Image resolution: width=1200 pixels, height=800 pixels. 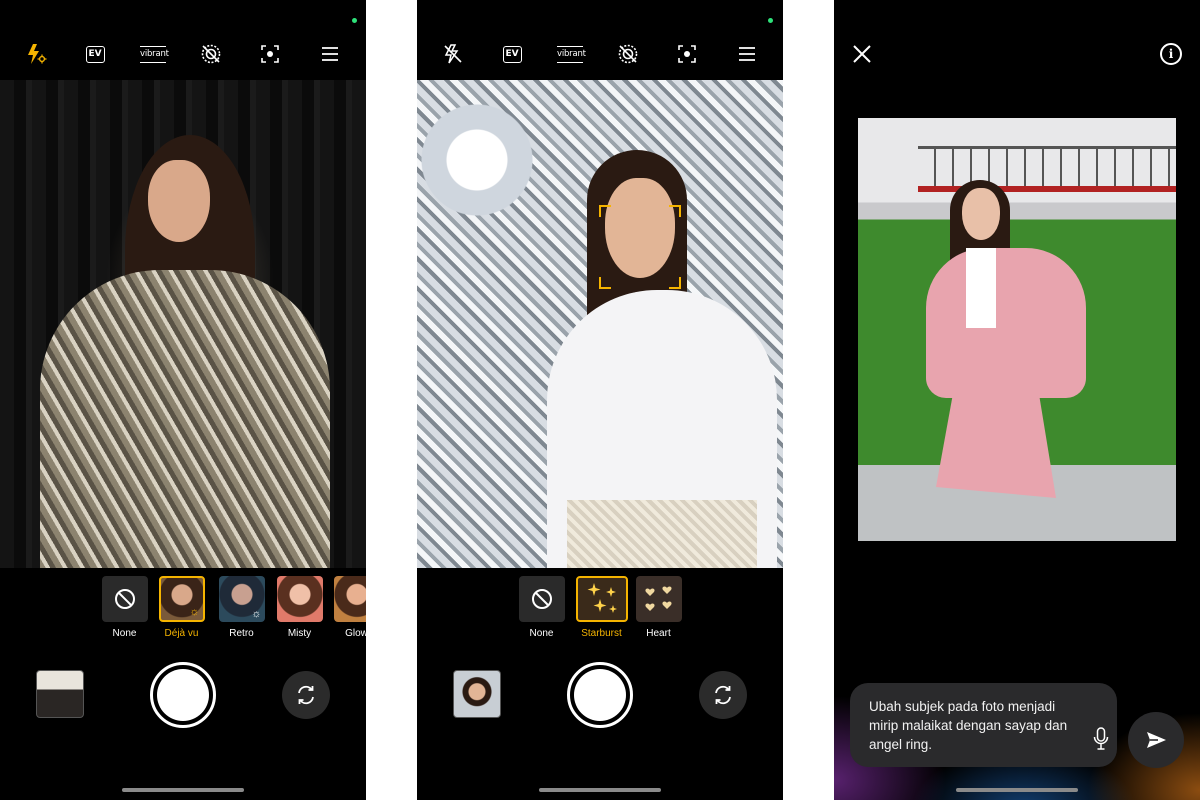 I want to click on filter-label: Déjà vu, so click(x=181, y=633).